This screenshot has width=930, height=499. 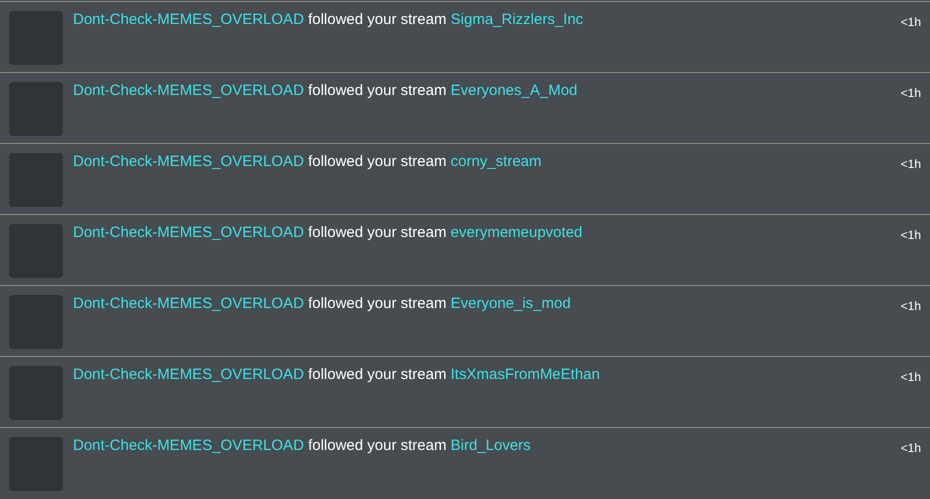 I want to click on notification-text: Dont-Check-MEMES_OVERLOAD followed your stream Bird_Lovers, so click(x=302, y=446).